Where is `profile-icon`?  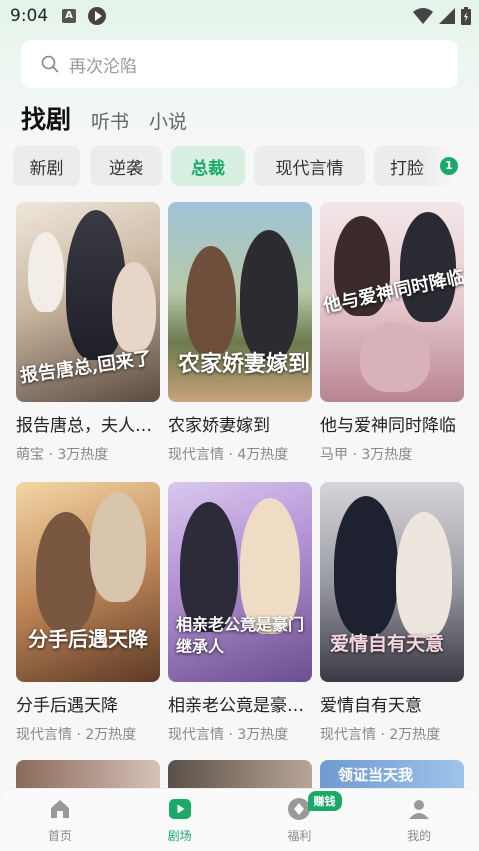 profile-icon is located at coordinates (419, 809).